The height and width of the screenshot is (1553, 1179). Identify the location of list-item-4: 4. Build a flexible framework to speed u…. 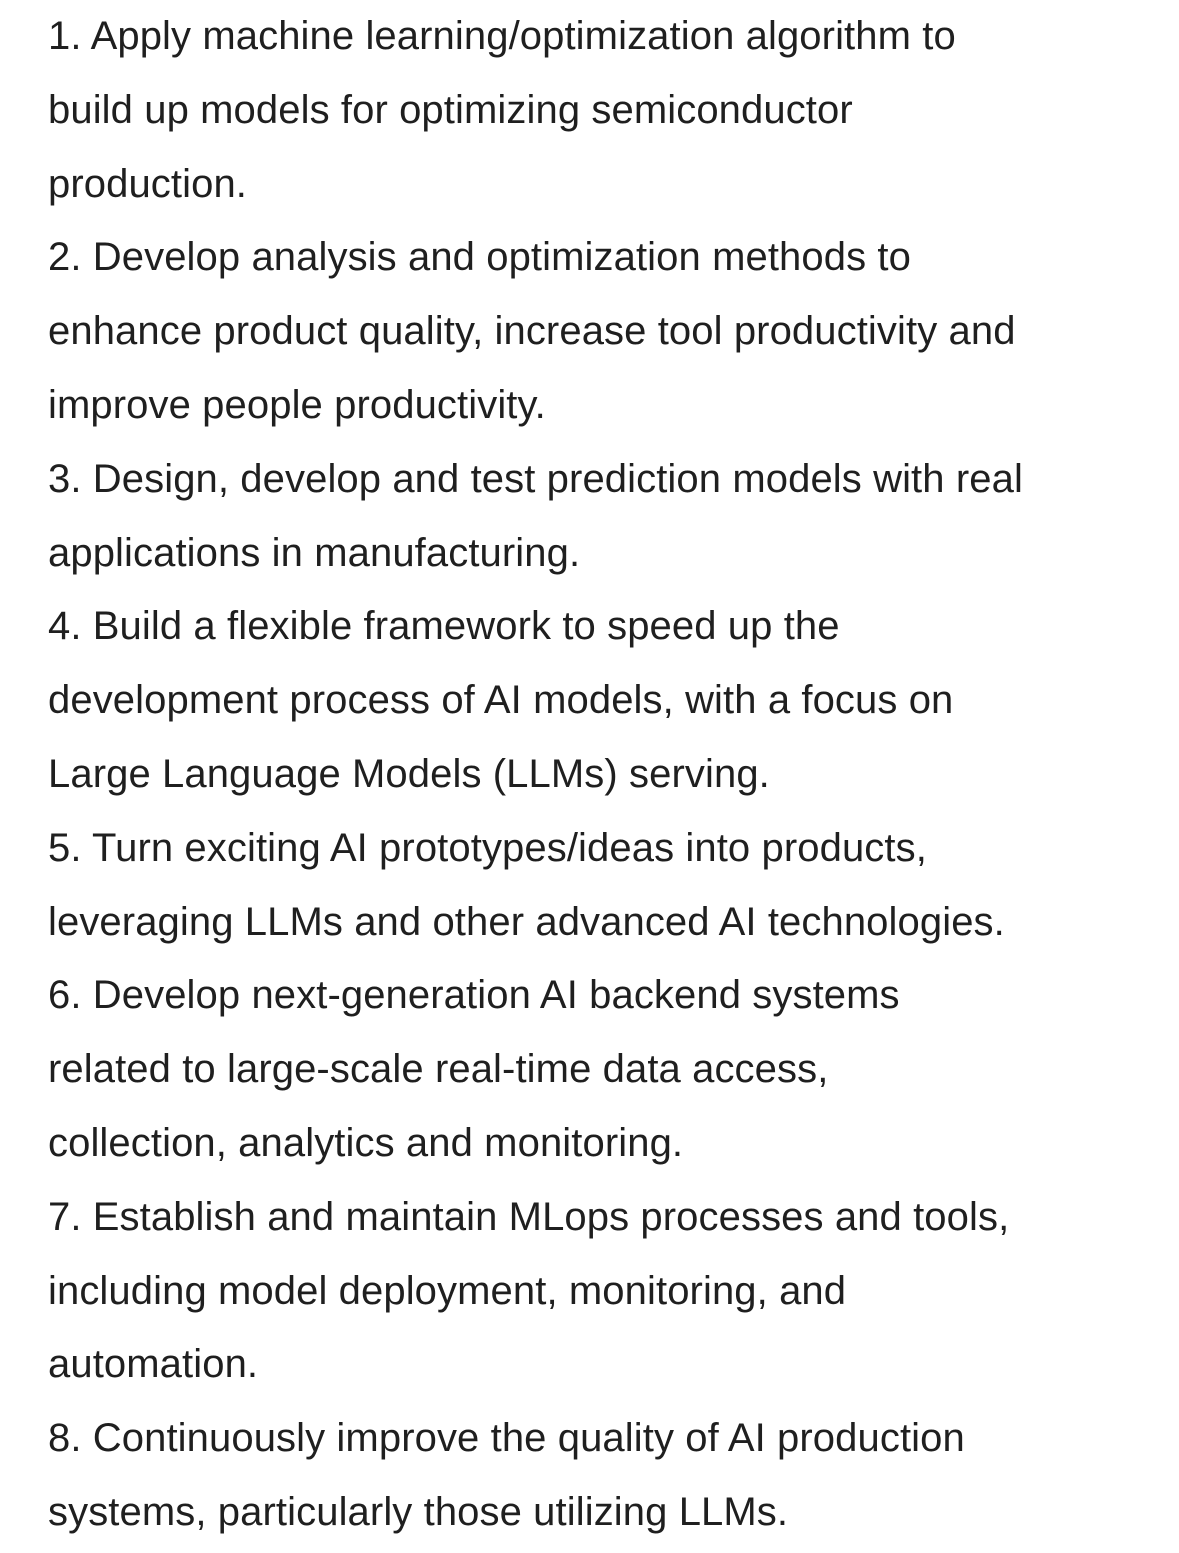
(603, 700).